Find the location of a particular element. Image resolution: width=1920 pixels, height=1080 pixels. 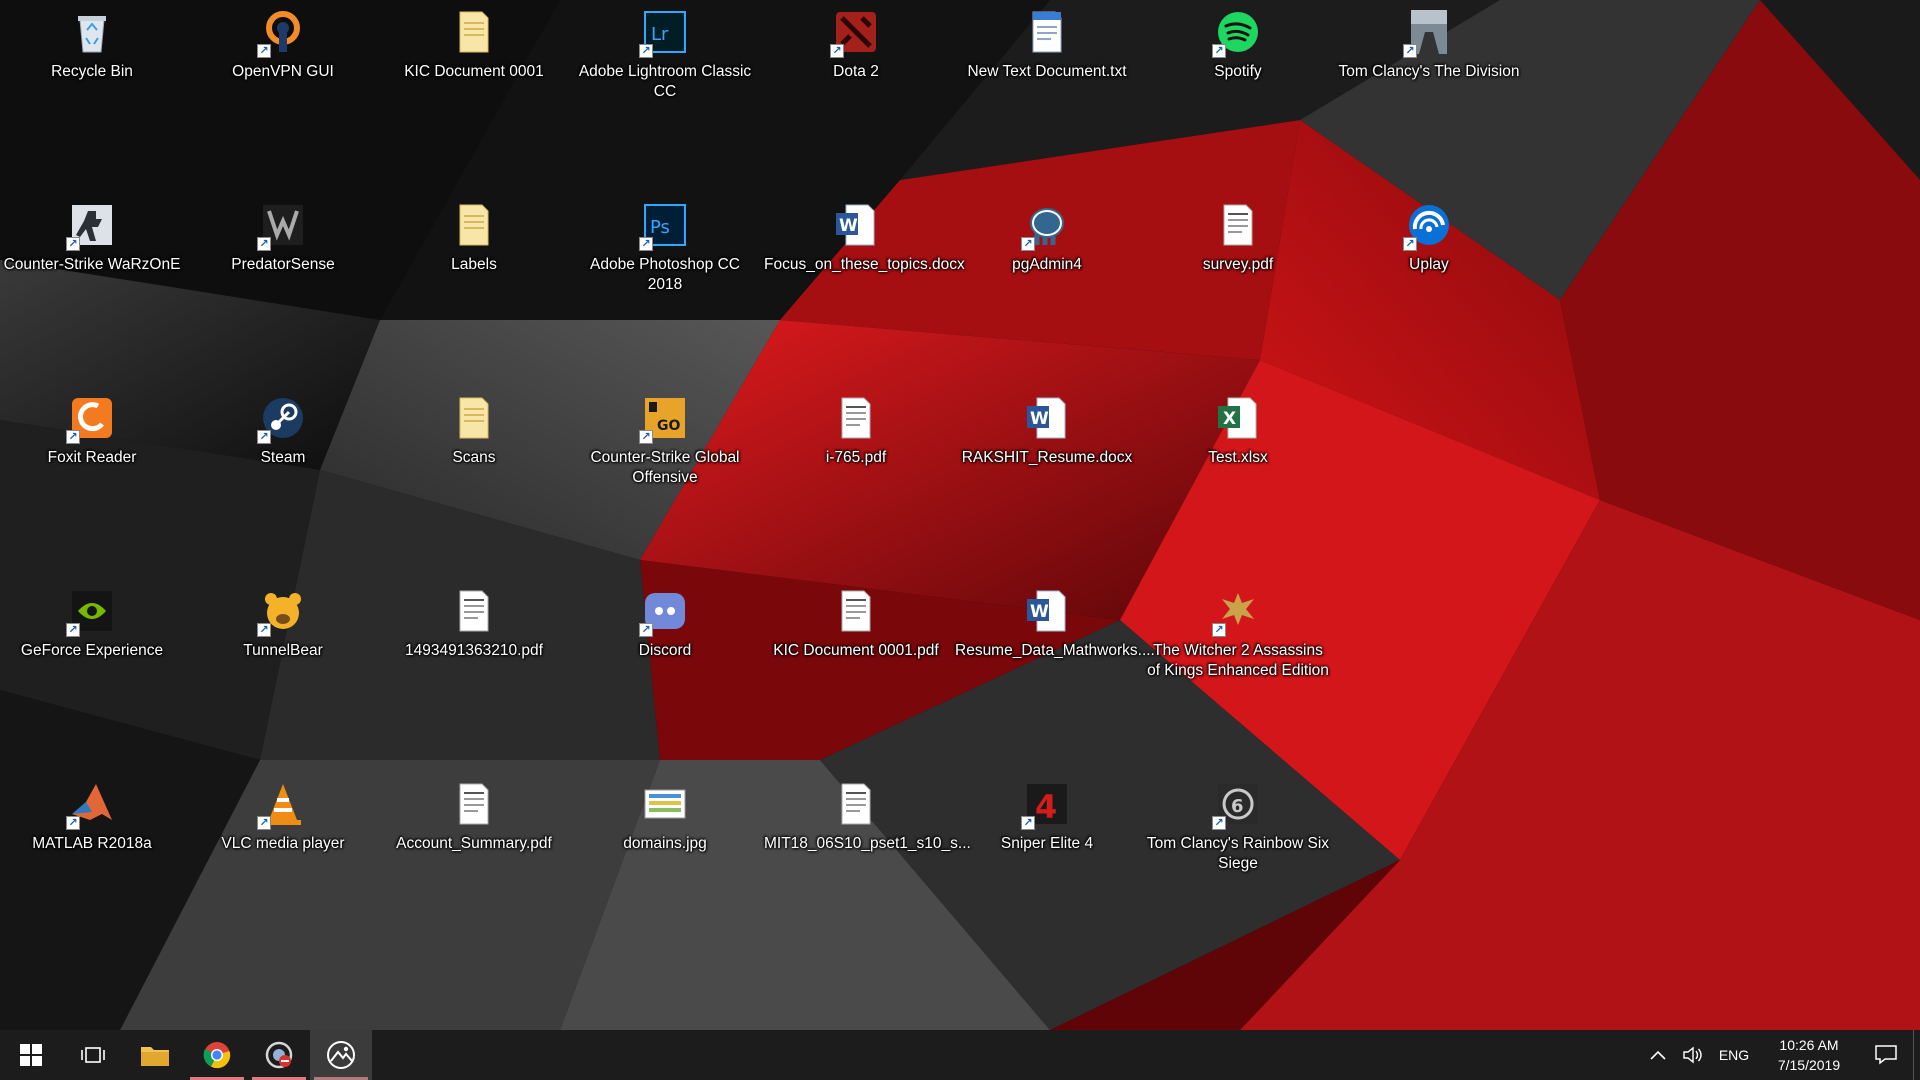

desktop-icon: i-765.pdf is located at coordinates (856, 475).